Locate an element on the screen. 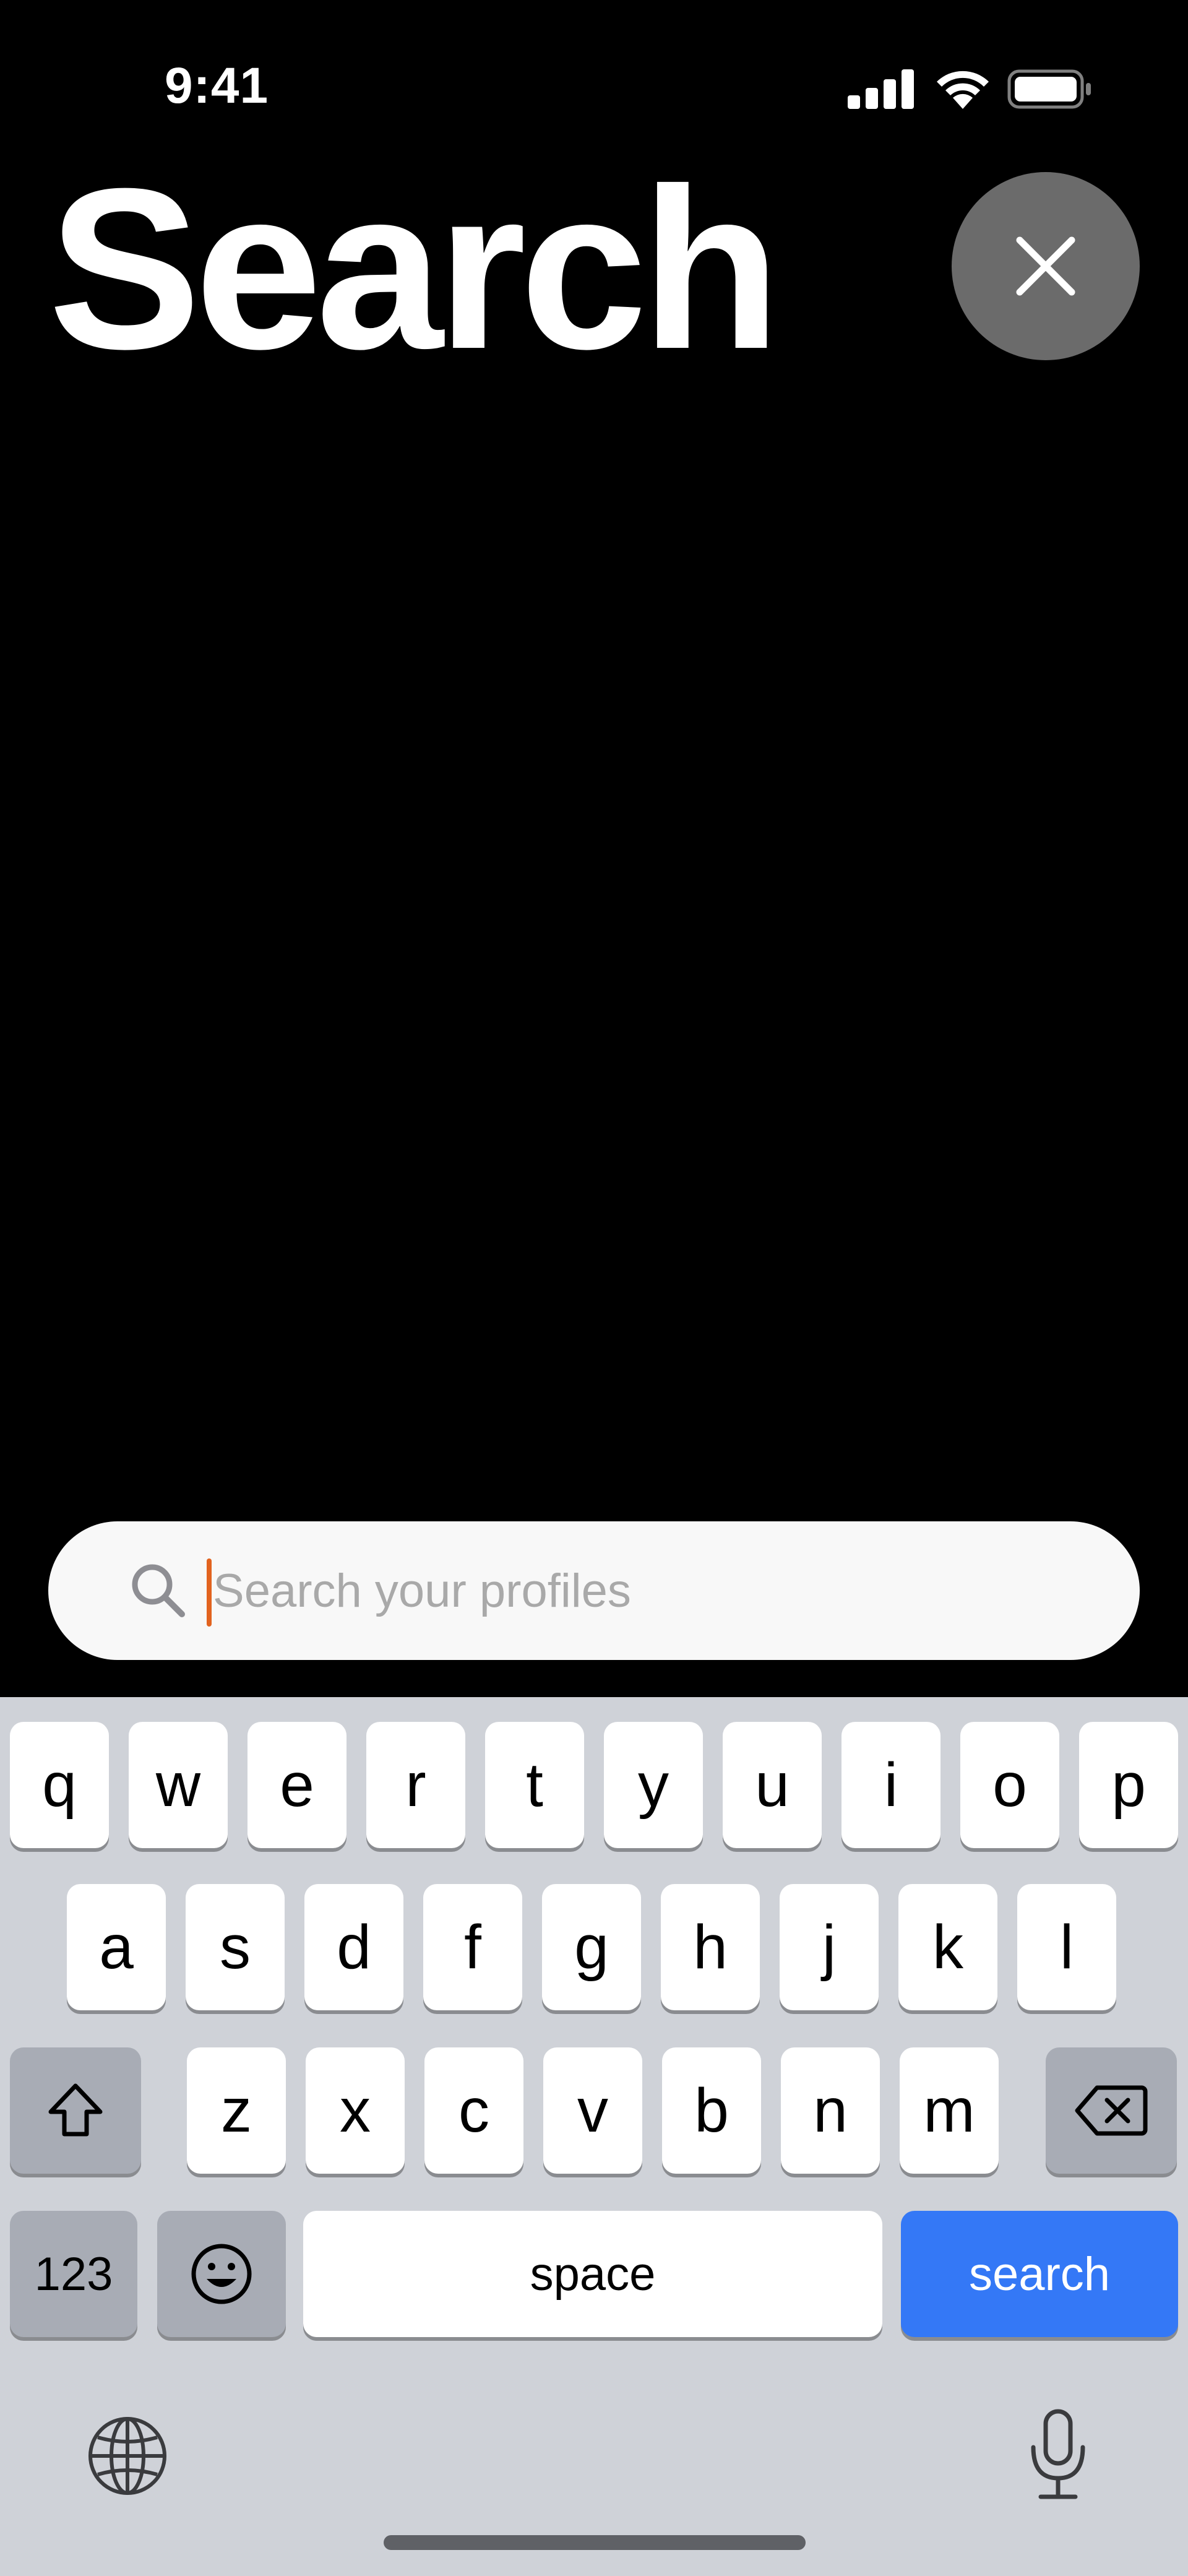  key-o: o is located at coordinates (1009, 1785).